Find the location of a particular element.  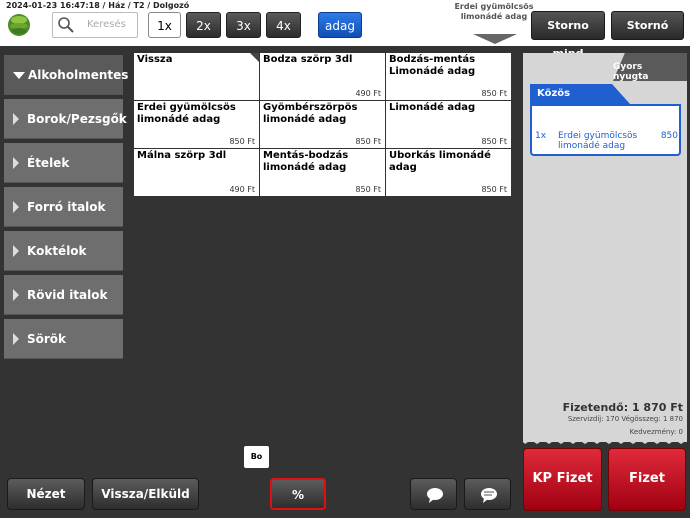

category-label: Ételek is located at coordinates (48, 163).